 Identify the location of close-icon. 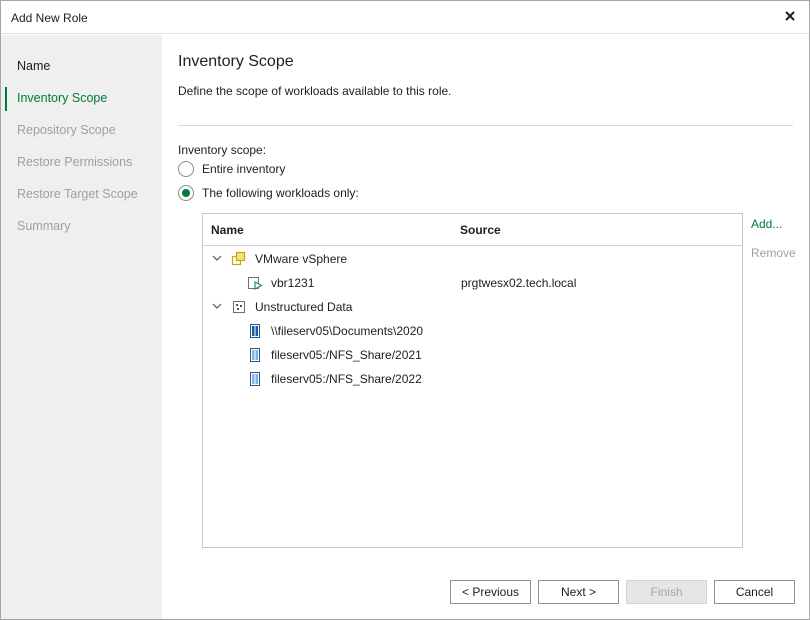
(790, 16).